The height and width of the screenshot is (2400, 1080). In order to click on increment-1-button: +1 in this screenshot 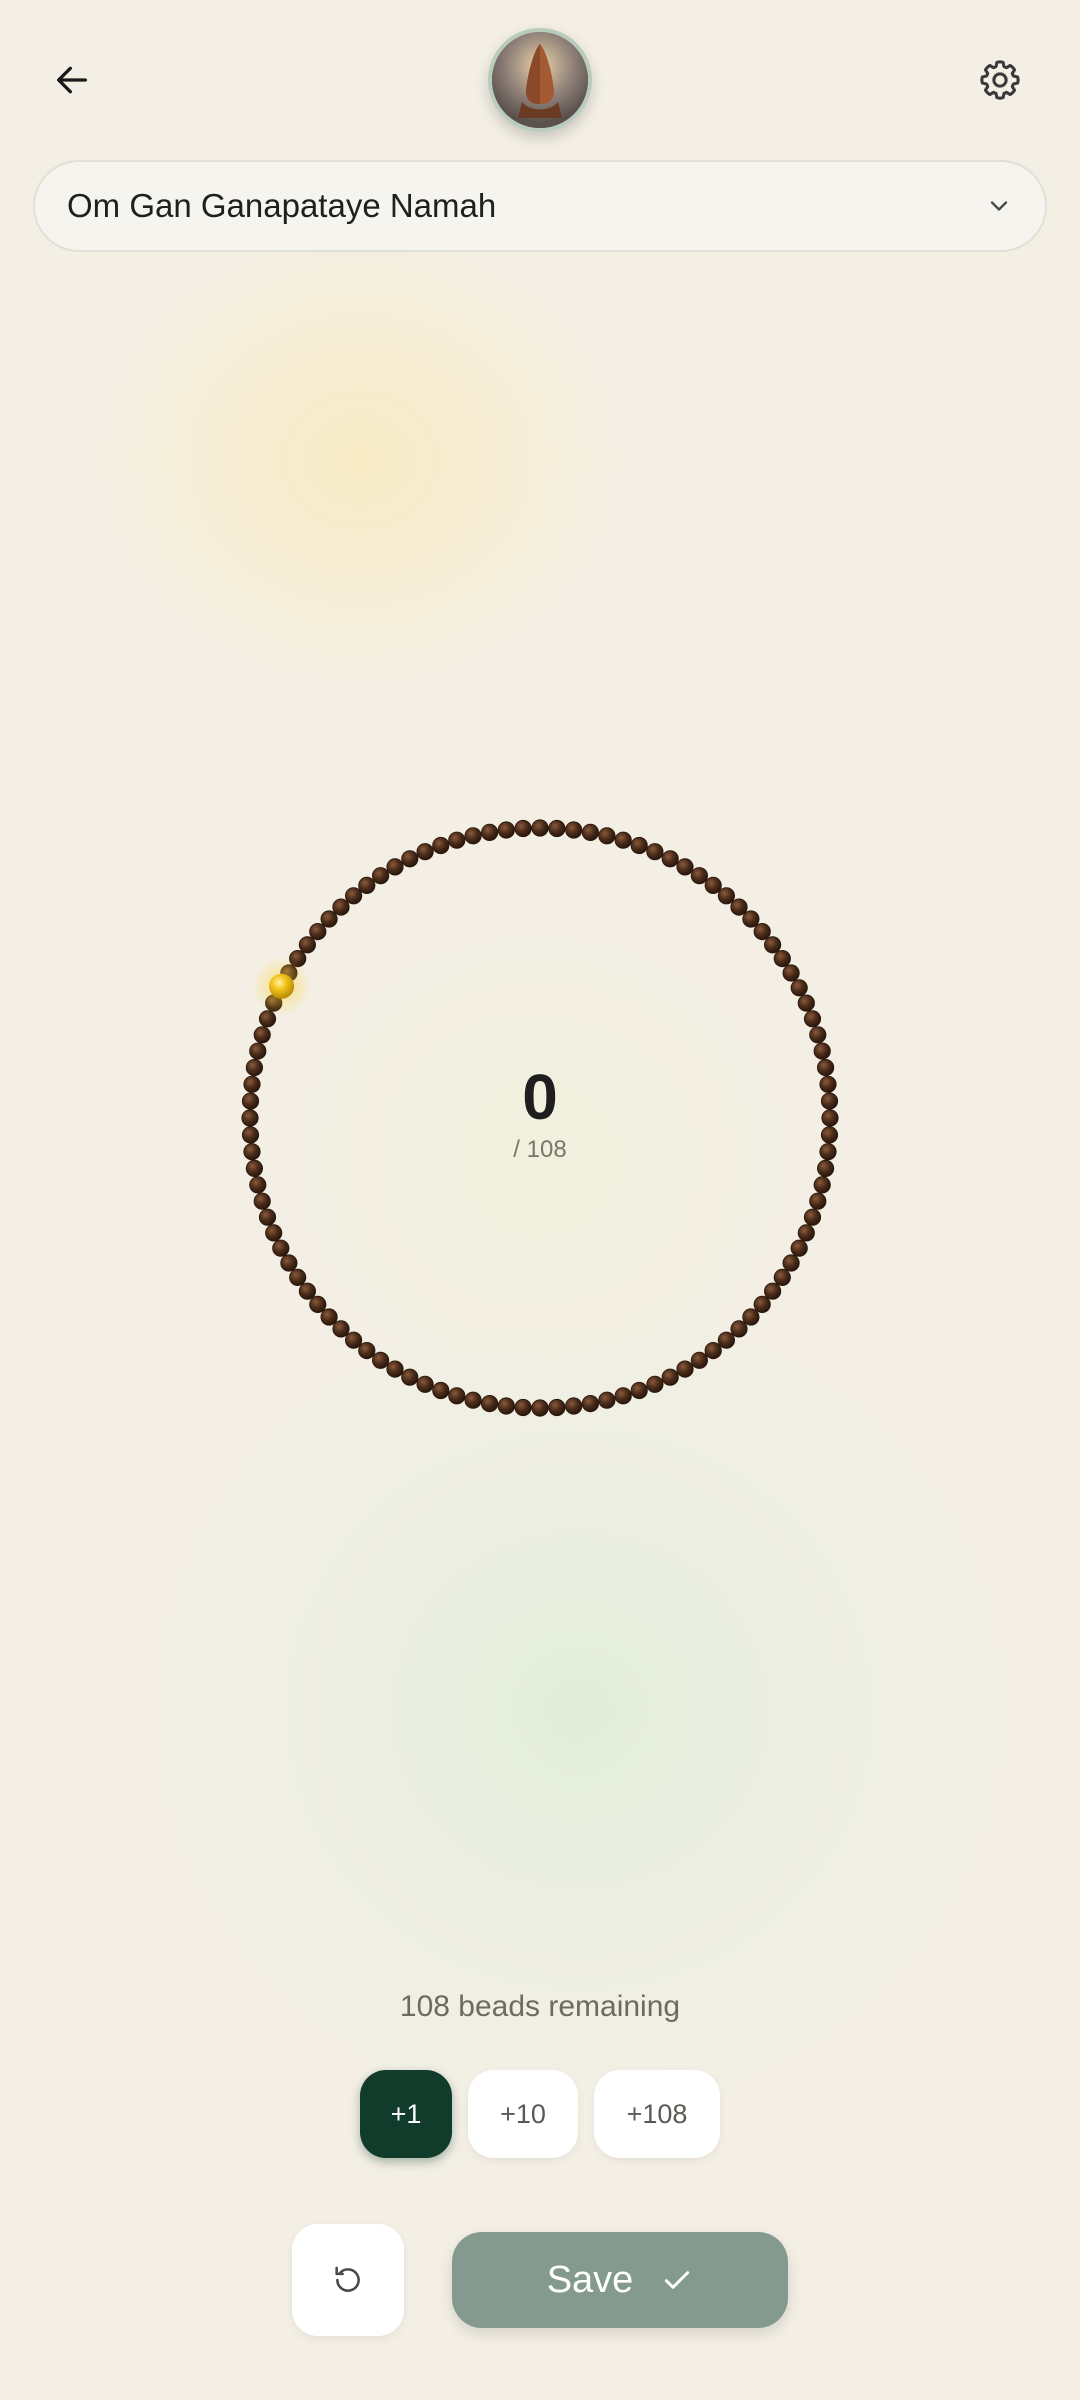, I will do `click(406, 2114)`.